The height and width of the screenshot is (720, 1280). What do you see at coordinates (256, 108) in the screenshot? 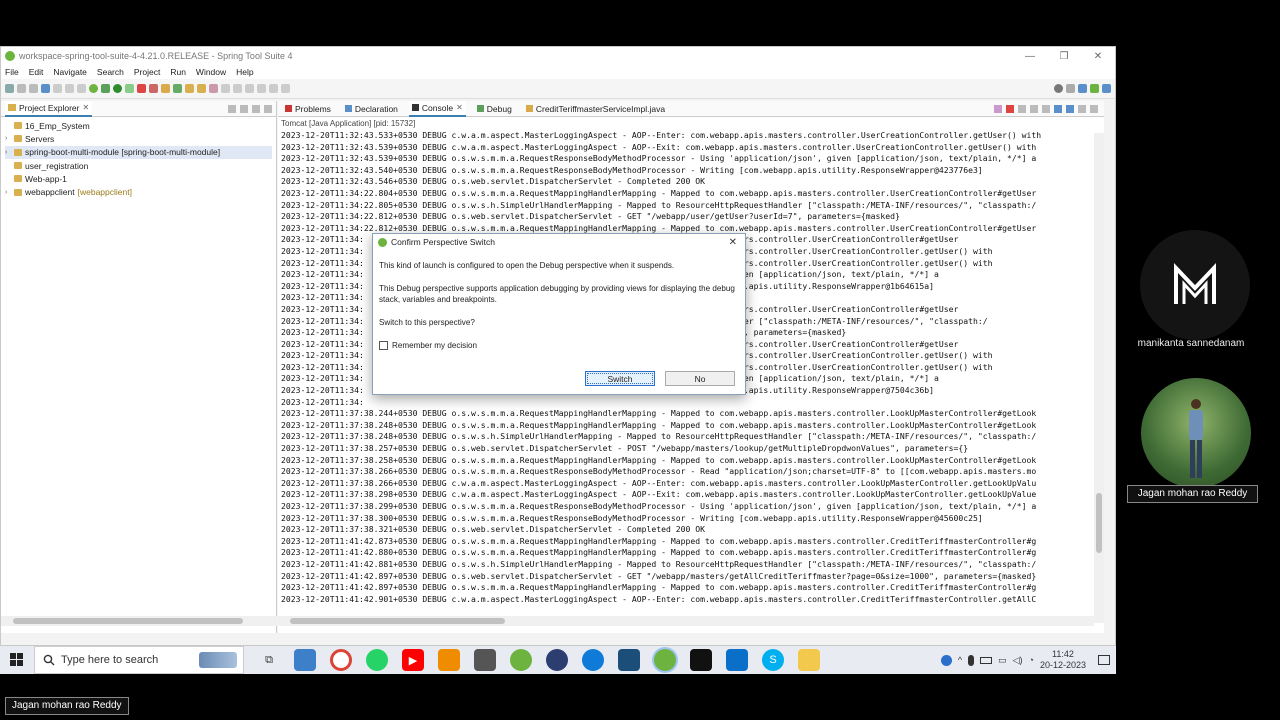
I see `filter-icon` at bounding box center [256, 108].